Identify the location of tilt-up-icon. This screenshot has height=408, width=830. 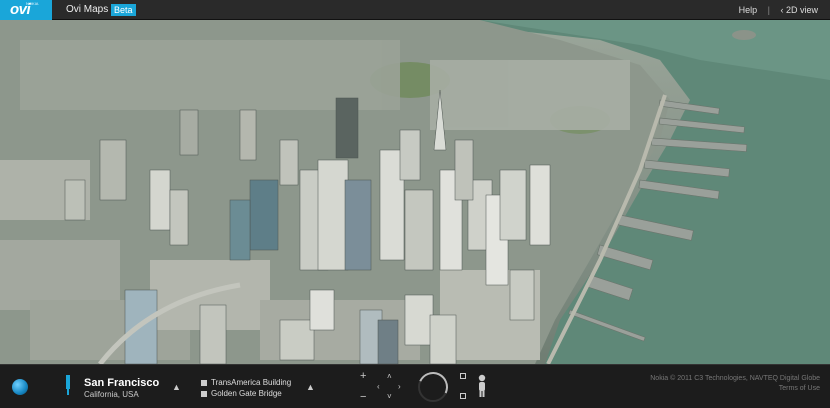
(463, 376).